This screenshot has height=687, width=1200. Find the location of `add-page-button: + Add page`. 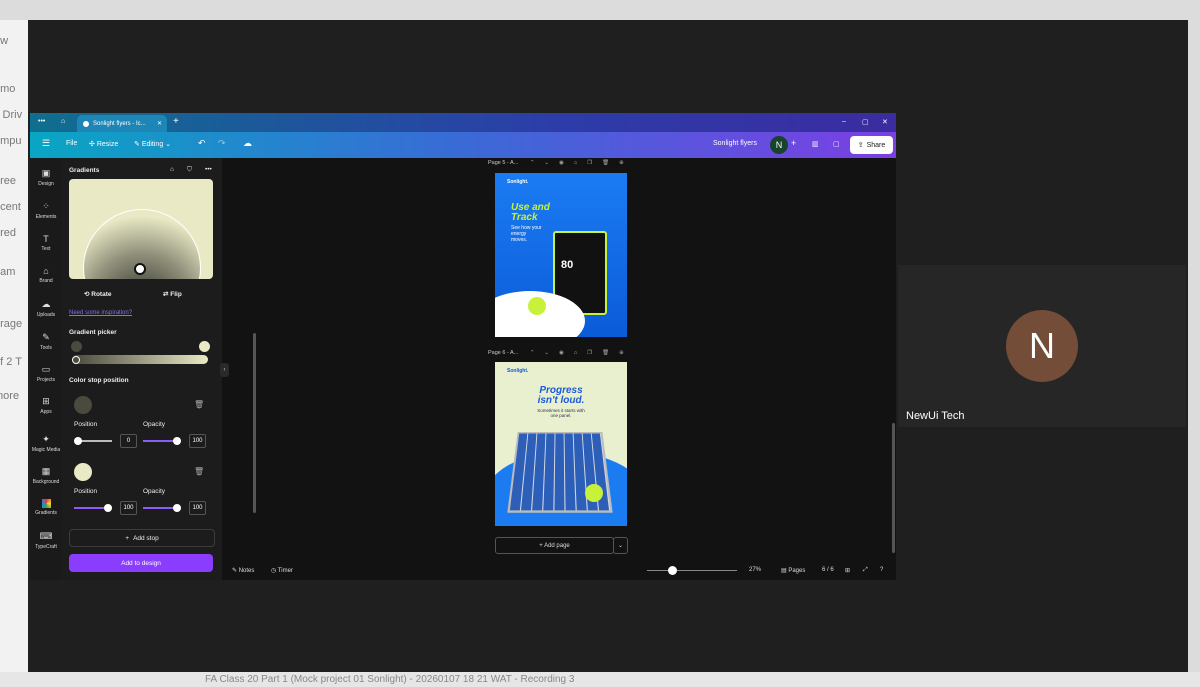

add-page-button: + Add page is located at coordinates (554, 545).